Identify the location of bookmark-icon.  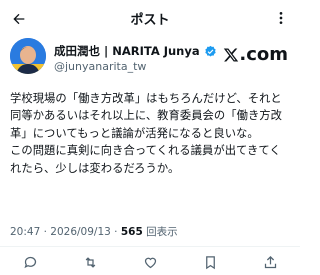
(210, 262).